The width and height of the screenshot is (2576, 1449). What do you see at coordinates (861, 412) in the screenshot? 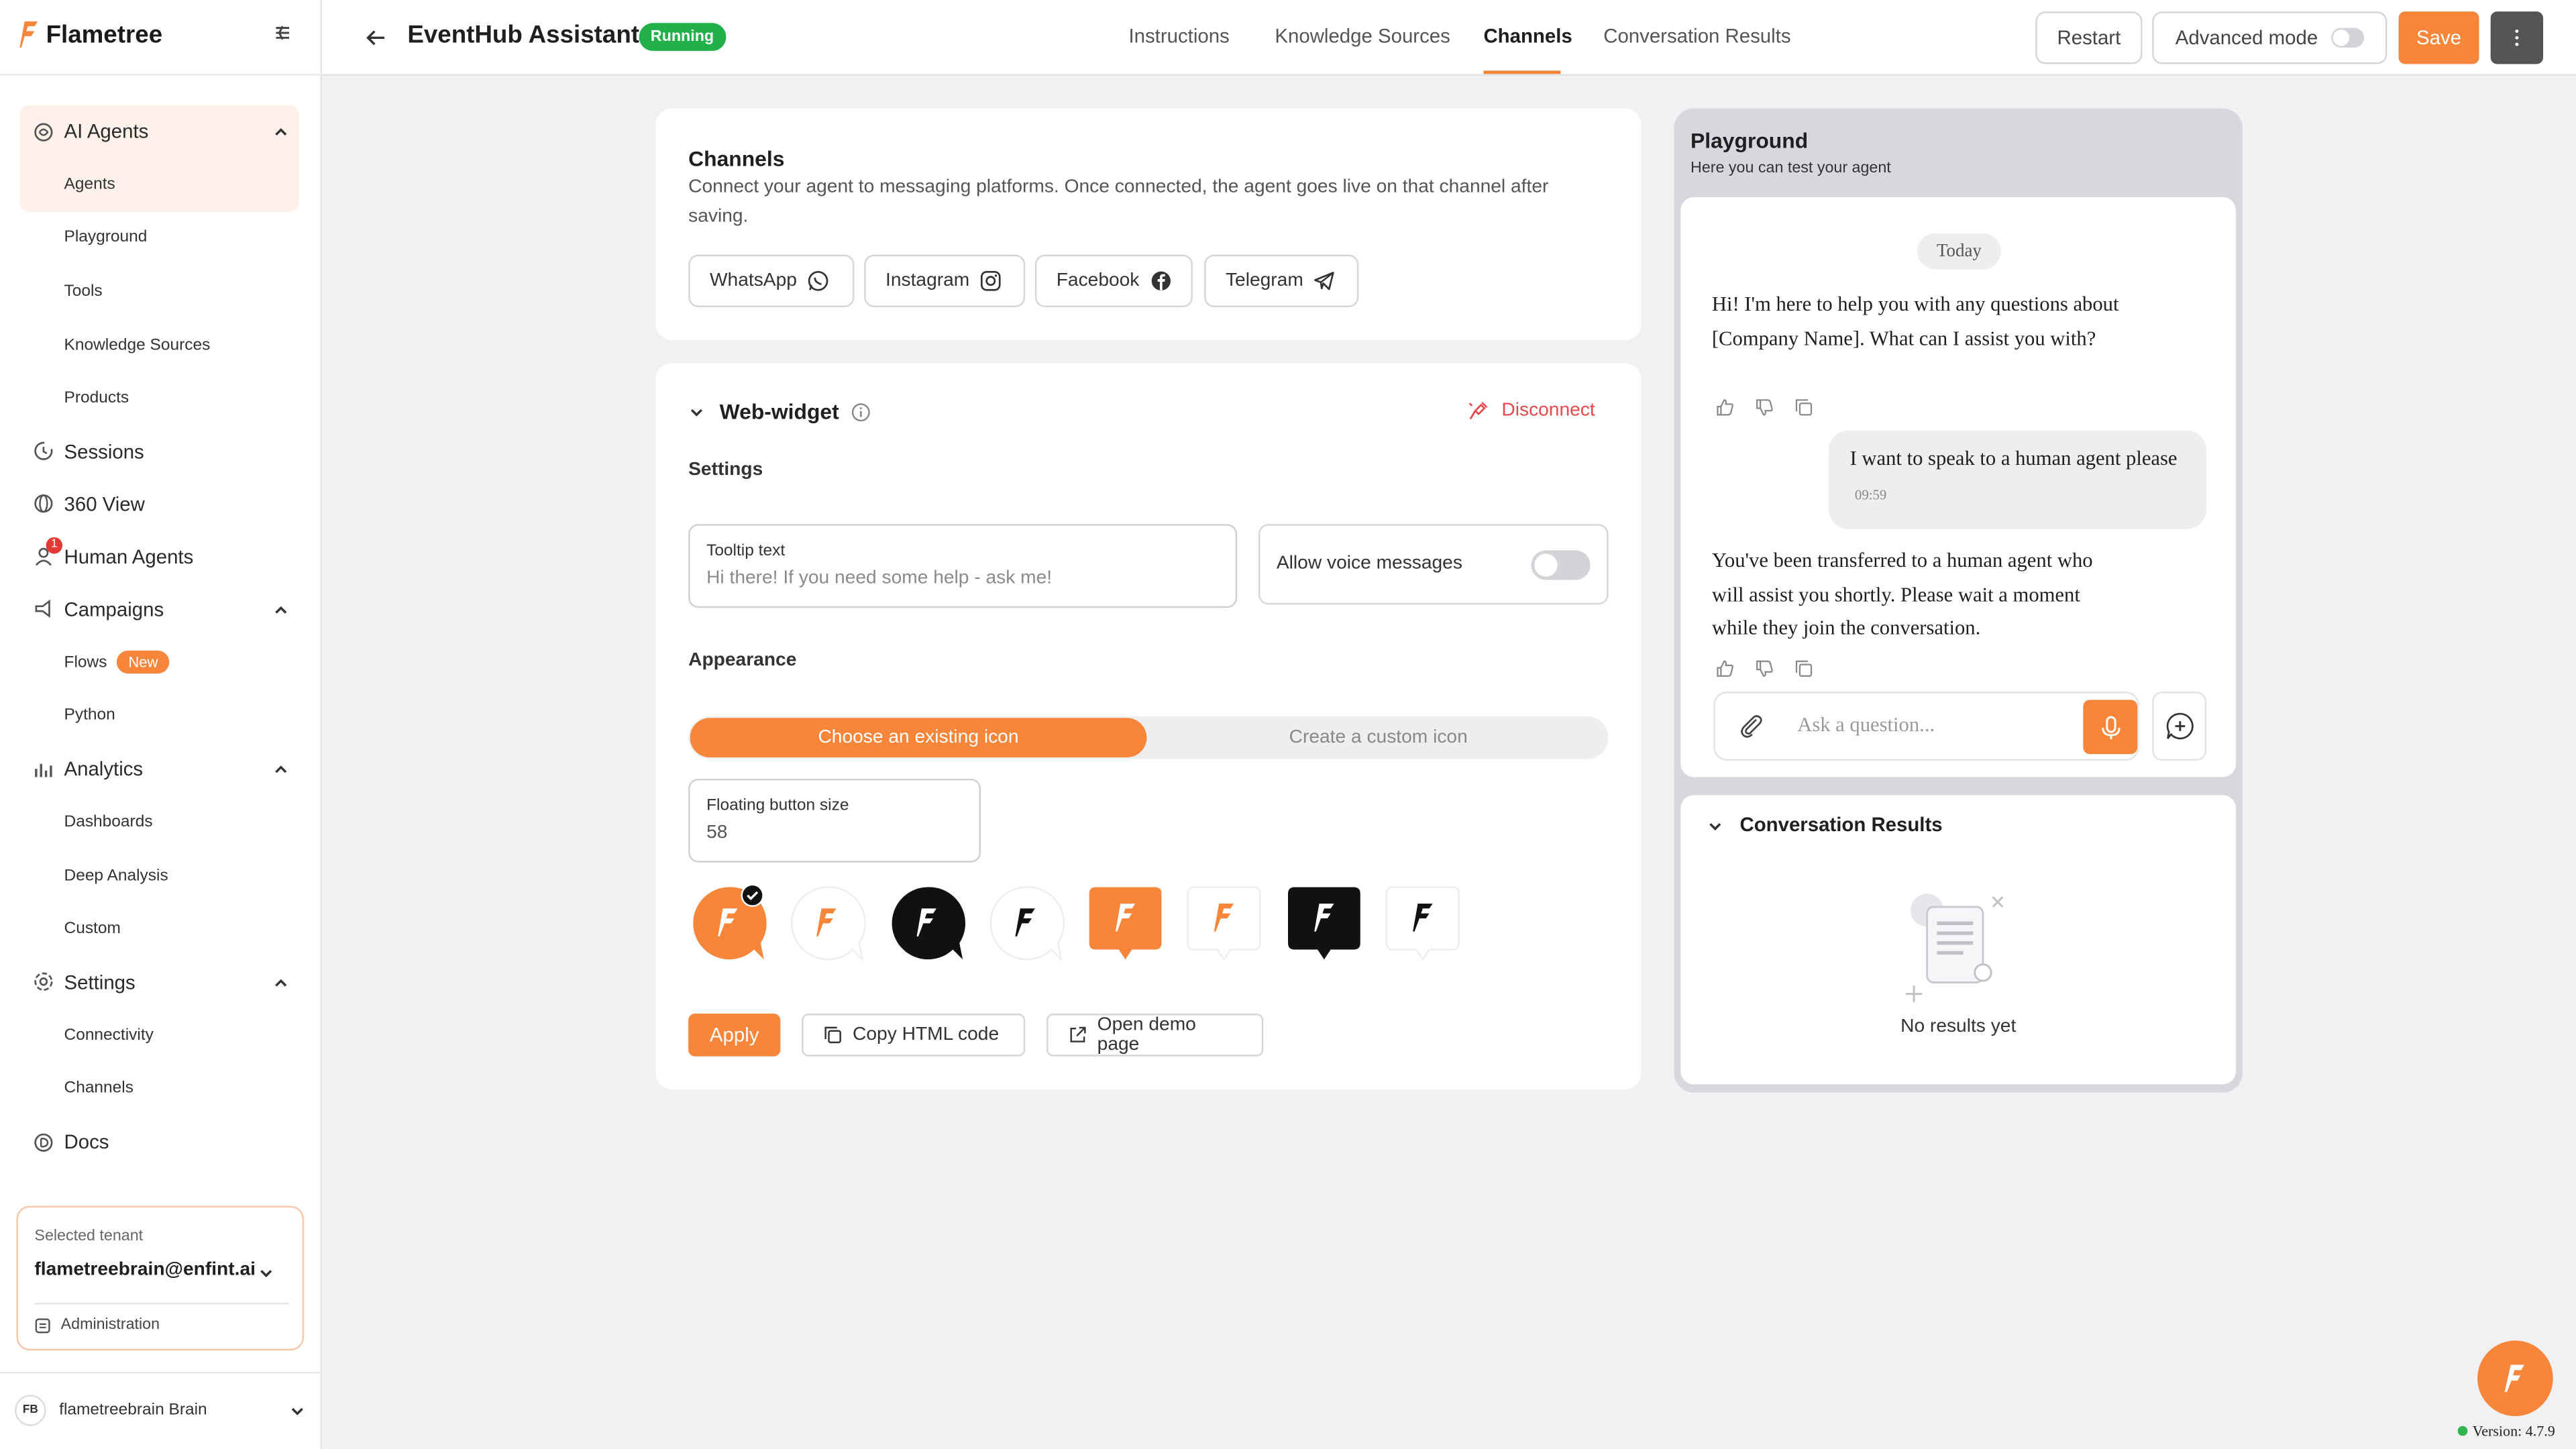
I see `info-icon` at bounding box center [861, 412].